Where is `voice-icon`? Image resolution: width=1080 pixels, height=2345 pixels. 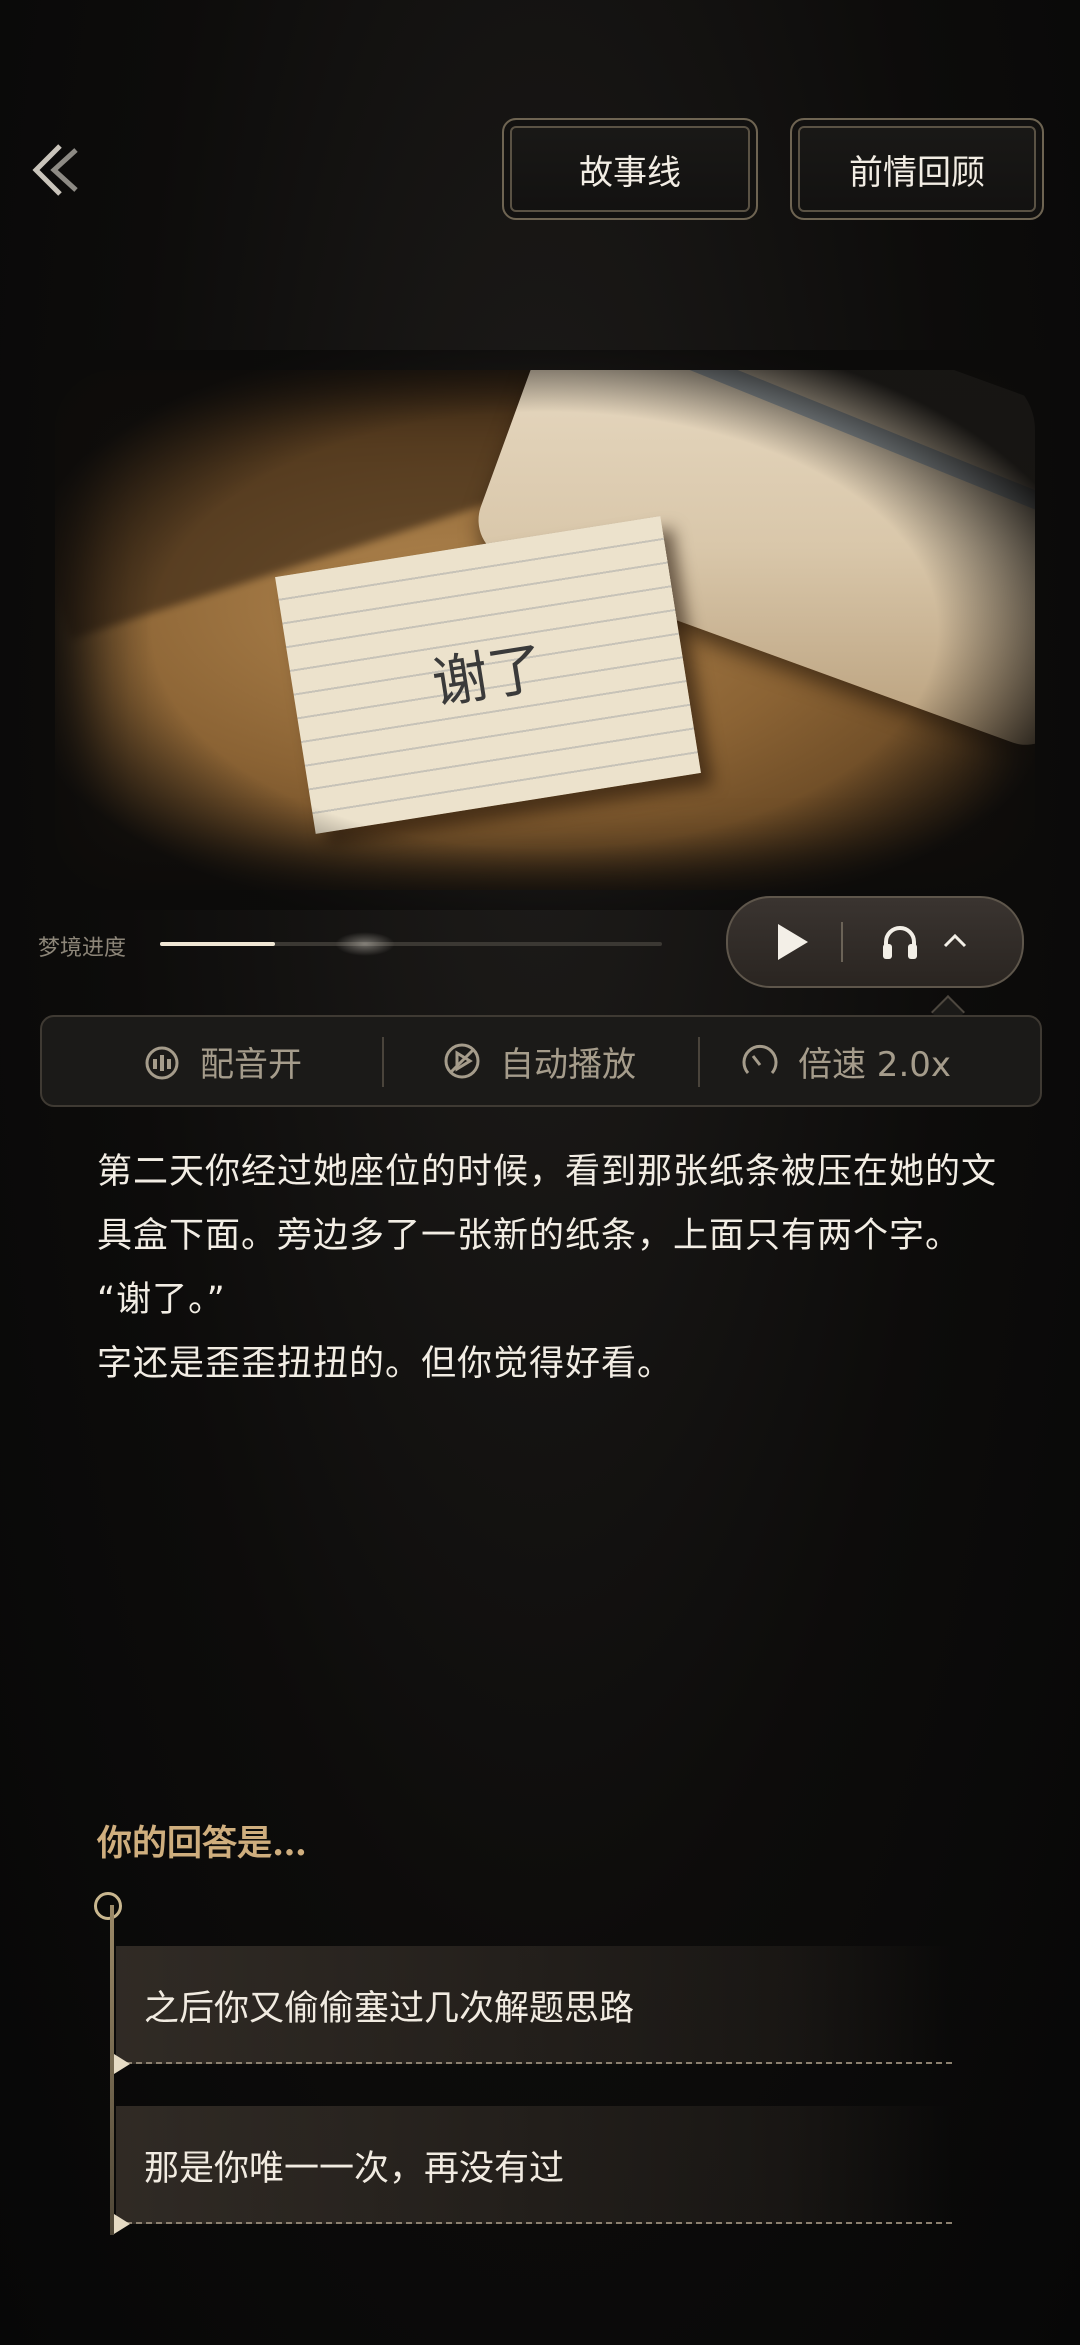
voice-icon is located at coordinates (162, 1063).